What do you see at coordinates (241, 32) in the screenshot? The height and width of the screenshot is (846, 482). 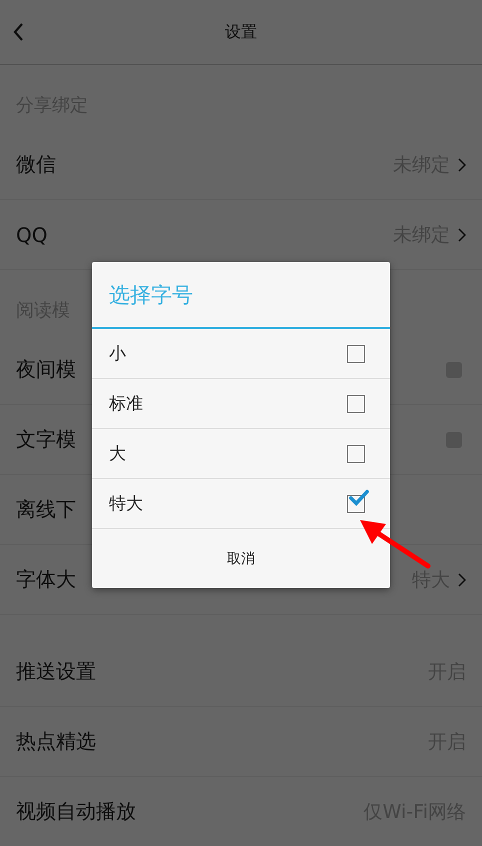 I see `page-title: 设置` at bounding box center [241, 32].